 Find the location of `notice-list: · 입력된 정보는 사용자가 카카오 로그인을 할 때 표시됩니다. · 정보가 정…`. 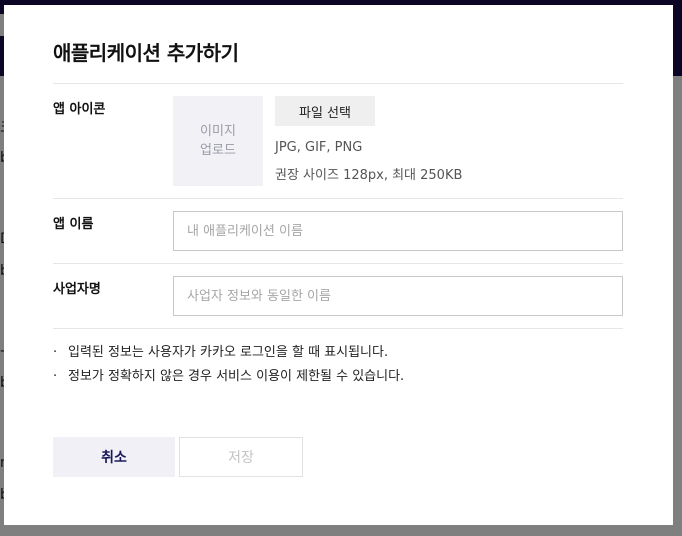

notice-list: · 입력된 정보는 사용자가 카카오 로그인을 할 때 표시됩니다. · 정보가 정… is located at coordinates (228, 365).